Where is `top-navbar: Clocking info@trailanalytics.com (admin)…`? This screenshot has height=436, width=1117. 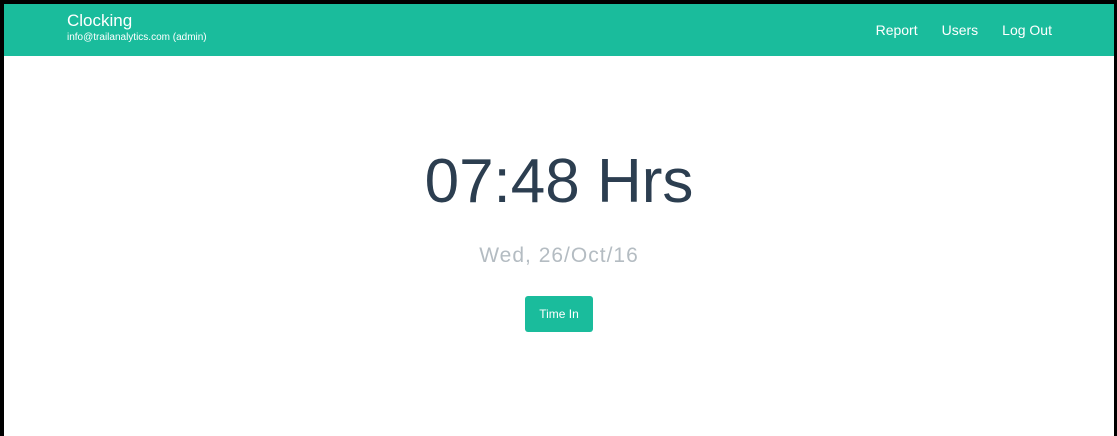
top-navbar: Clocking info@trailanalytics.com (admin)… is located at coordinates (559, 30).